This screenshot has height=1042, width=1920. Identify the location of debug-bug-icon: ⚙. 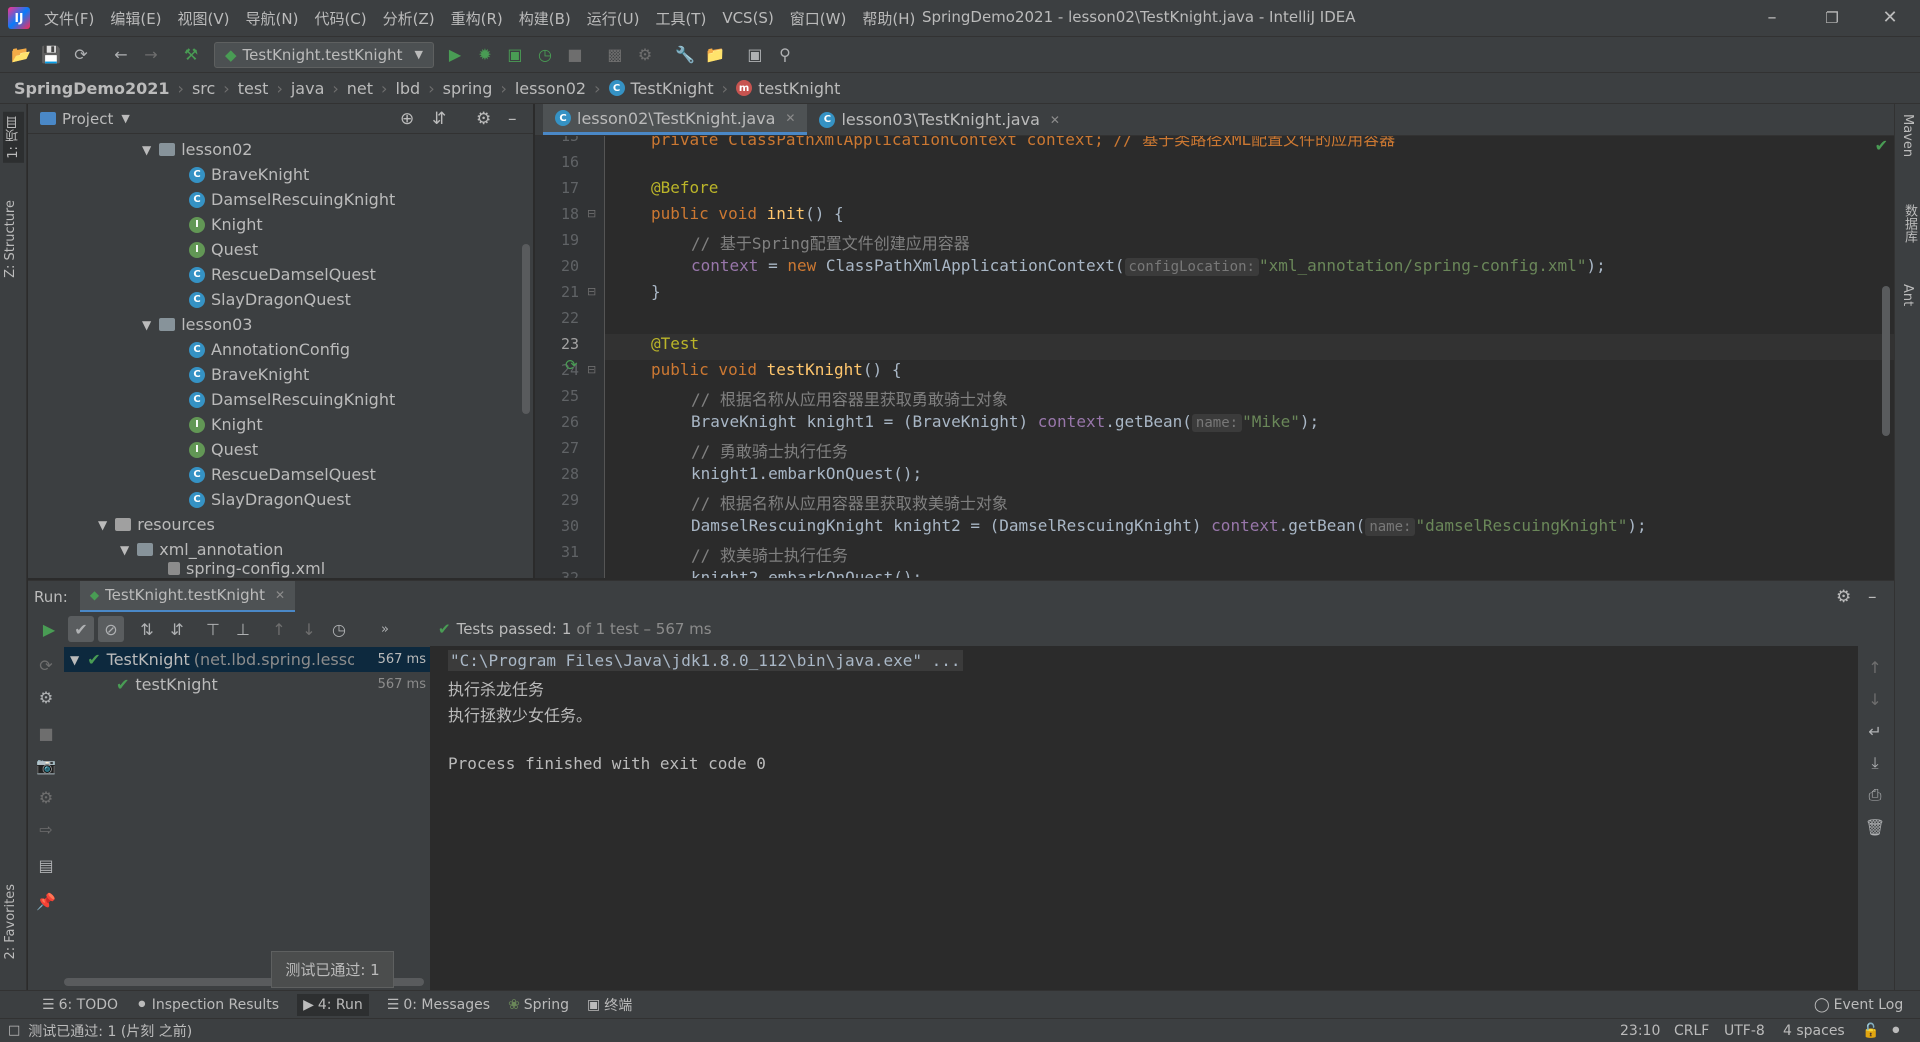
(46, 797).